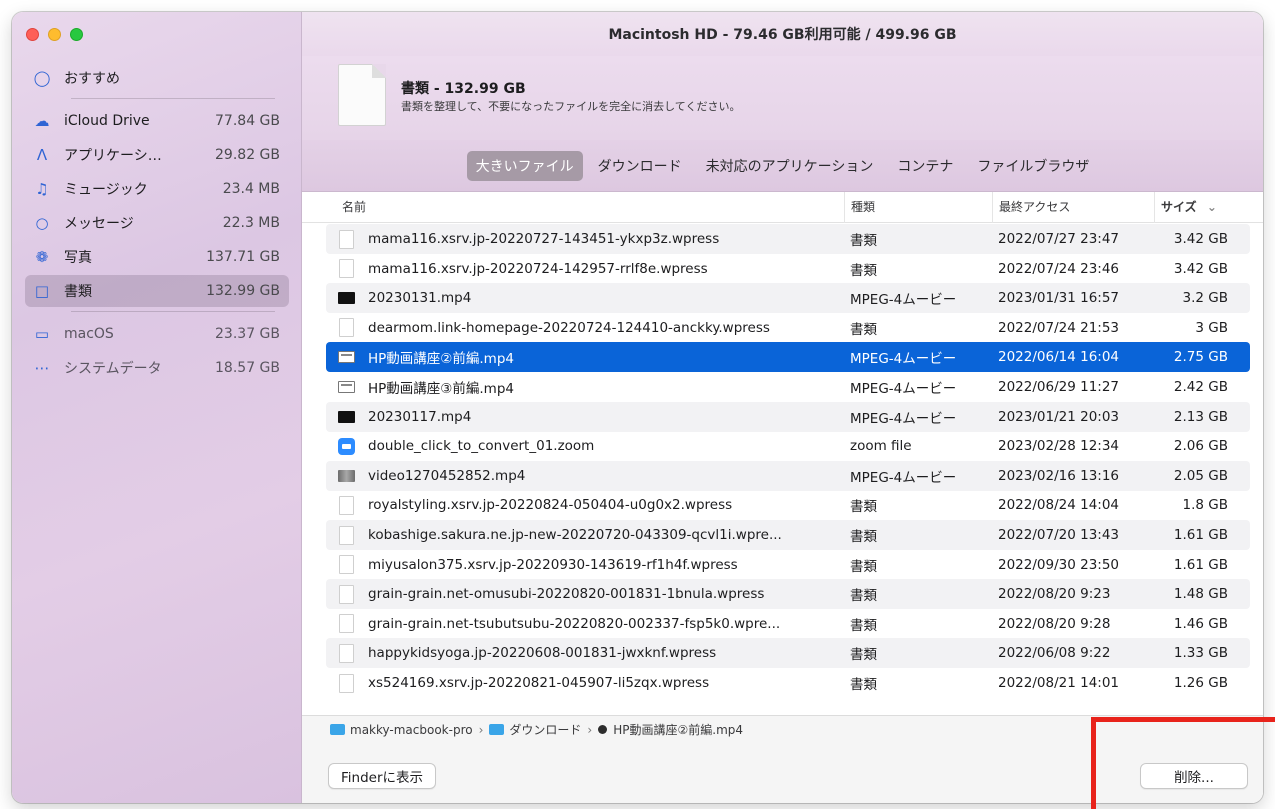  I want to click on file-last-access: 2022/08/24 14:04, so click(1059, 505).